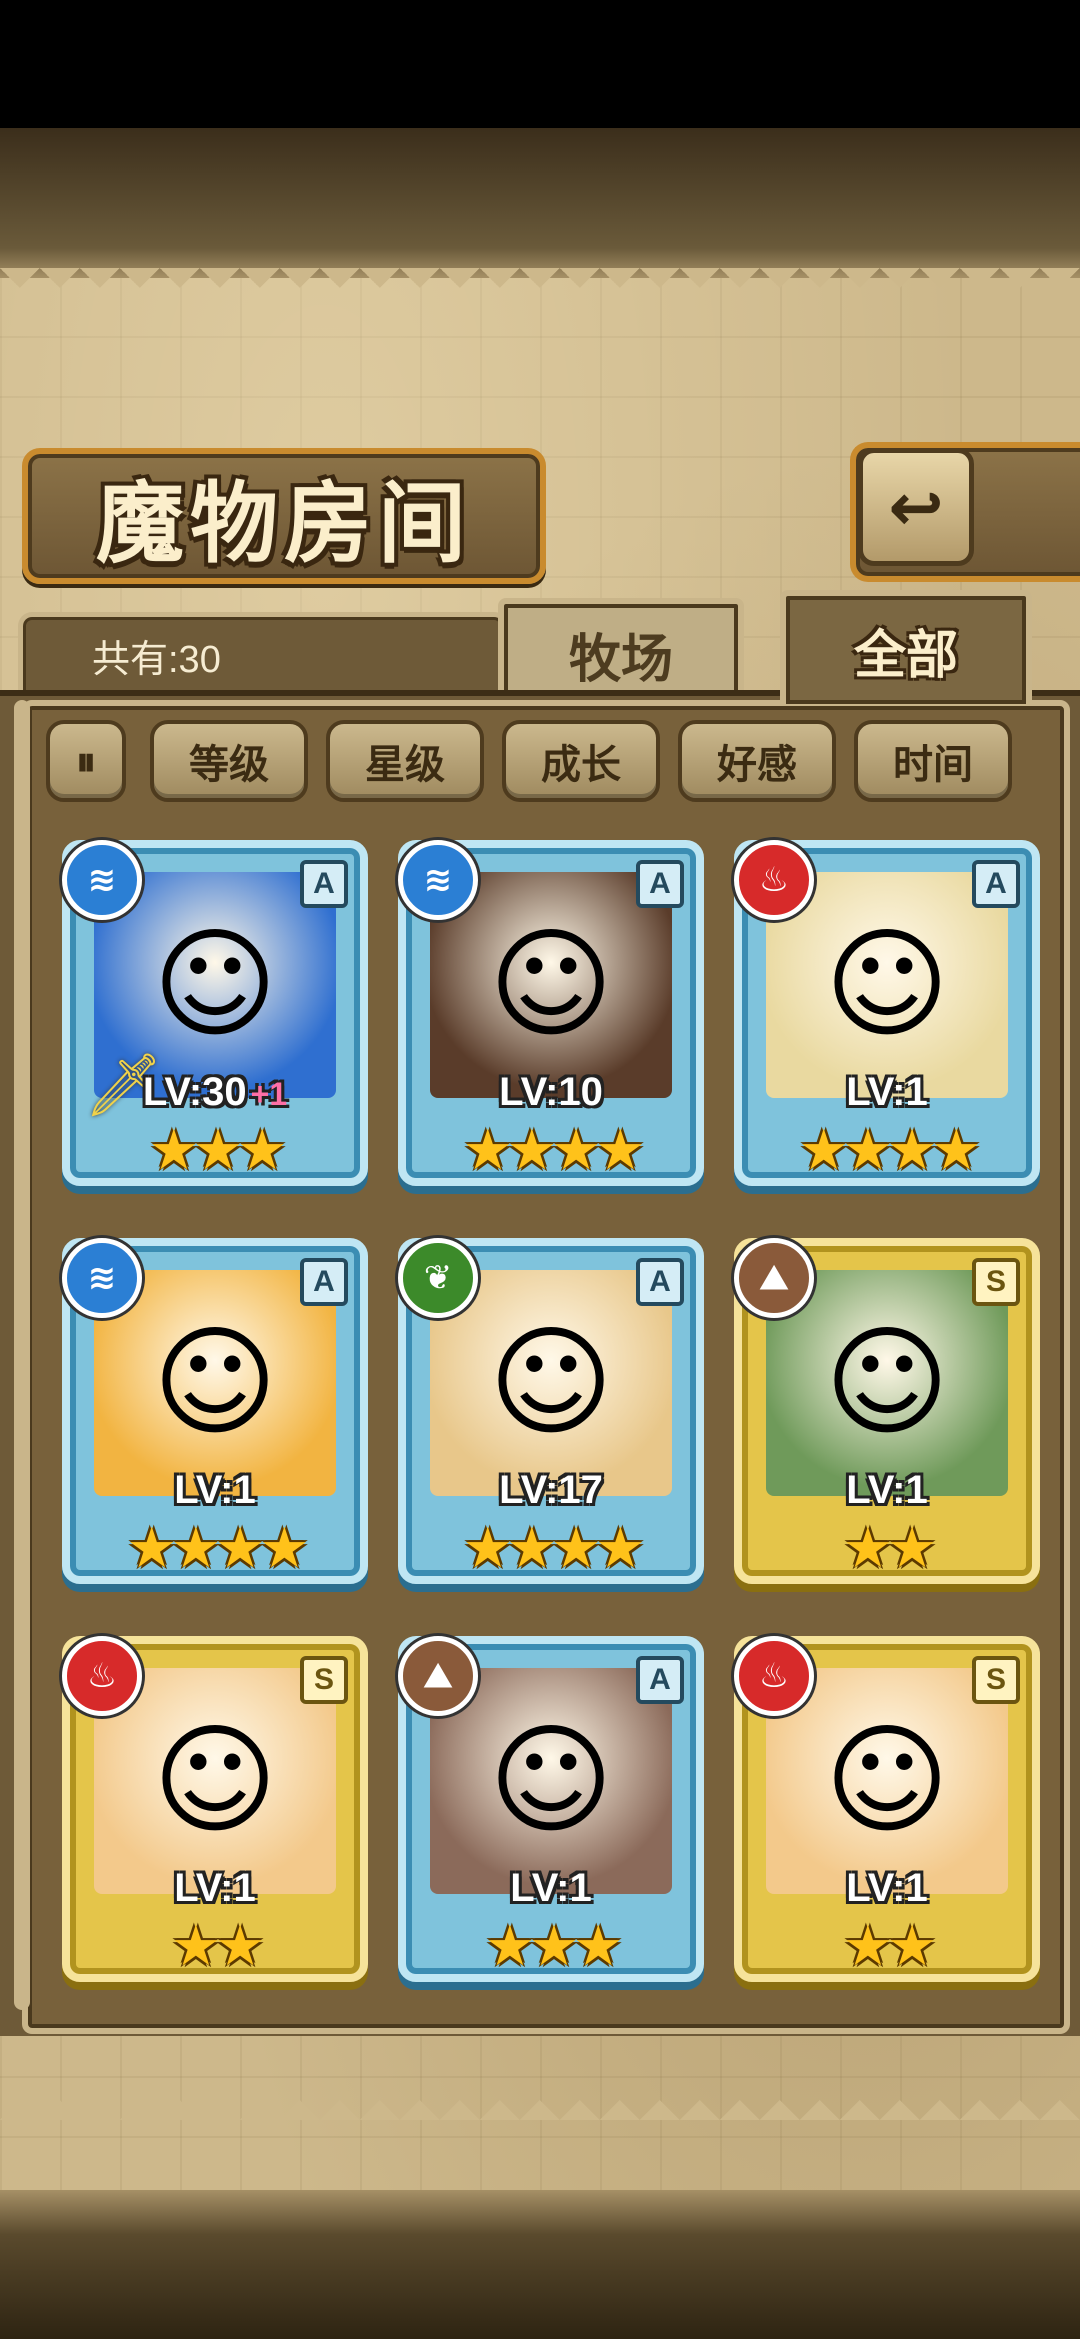  Describe the element at coordinates (551, 1490) in the screenshot. I see `level-label: LV:17` at that location.